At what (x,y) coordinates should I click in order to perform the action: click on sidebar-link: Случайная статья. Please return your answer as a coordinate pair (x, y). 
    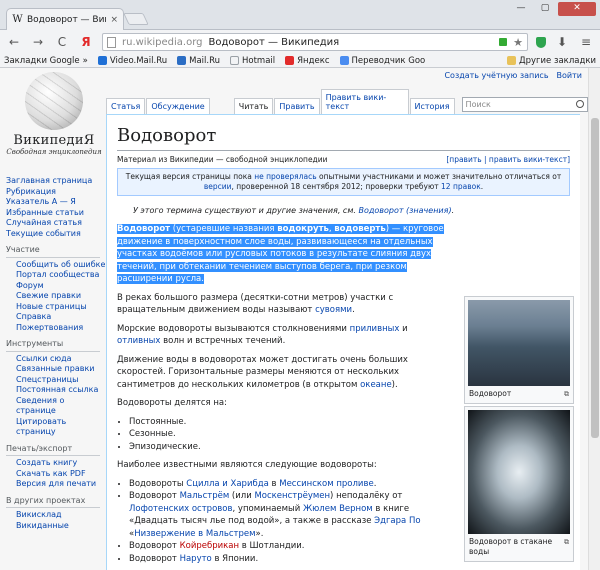
    Looking at the image, I should click on (56, 223).